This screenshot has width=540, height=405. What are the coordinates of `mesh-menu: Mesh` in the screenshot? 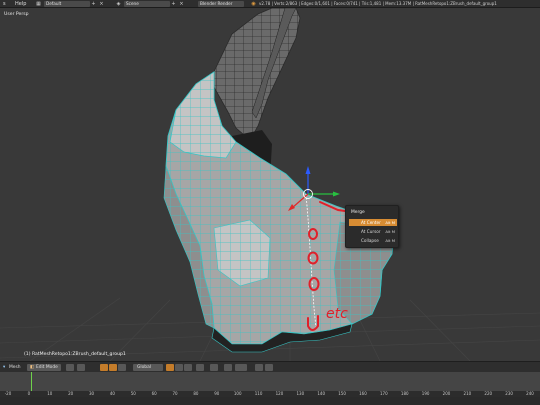 It's located at (15, 367).